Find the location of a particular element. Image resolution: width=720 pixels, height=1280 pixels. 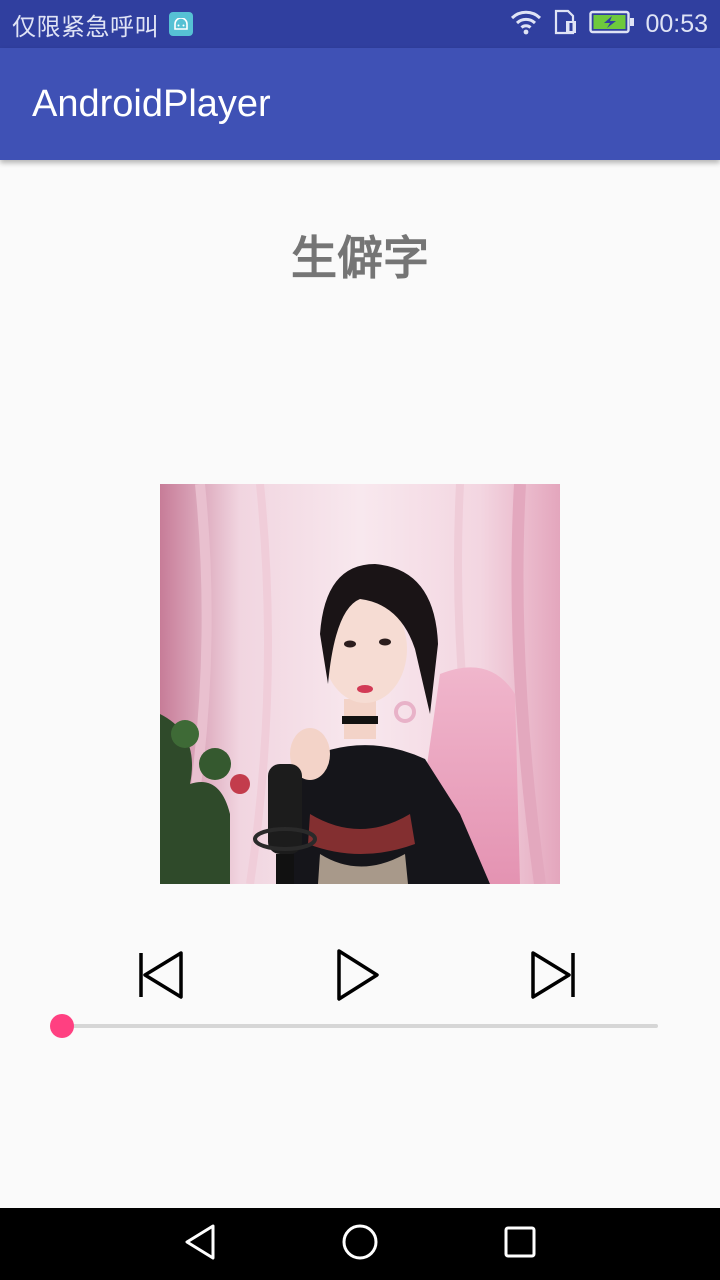

clock: 00:53 is located at coordinates (676, 23).